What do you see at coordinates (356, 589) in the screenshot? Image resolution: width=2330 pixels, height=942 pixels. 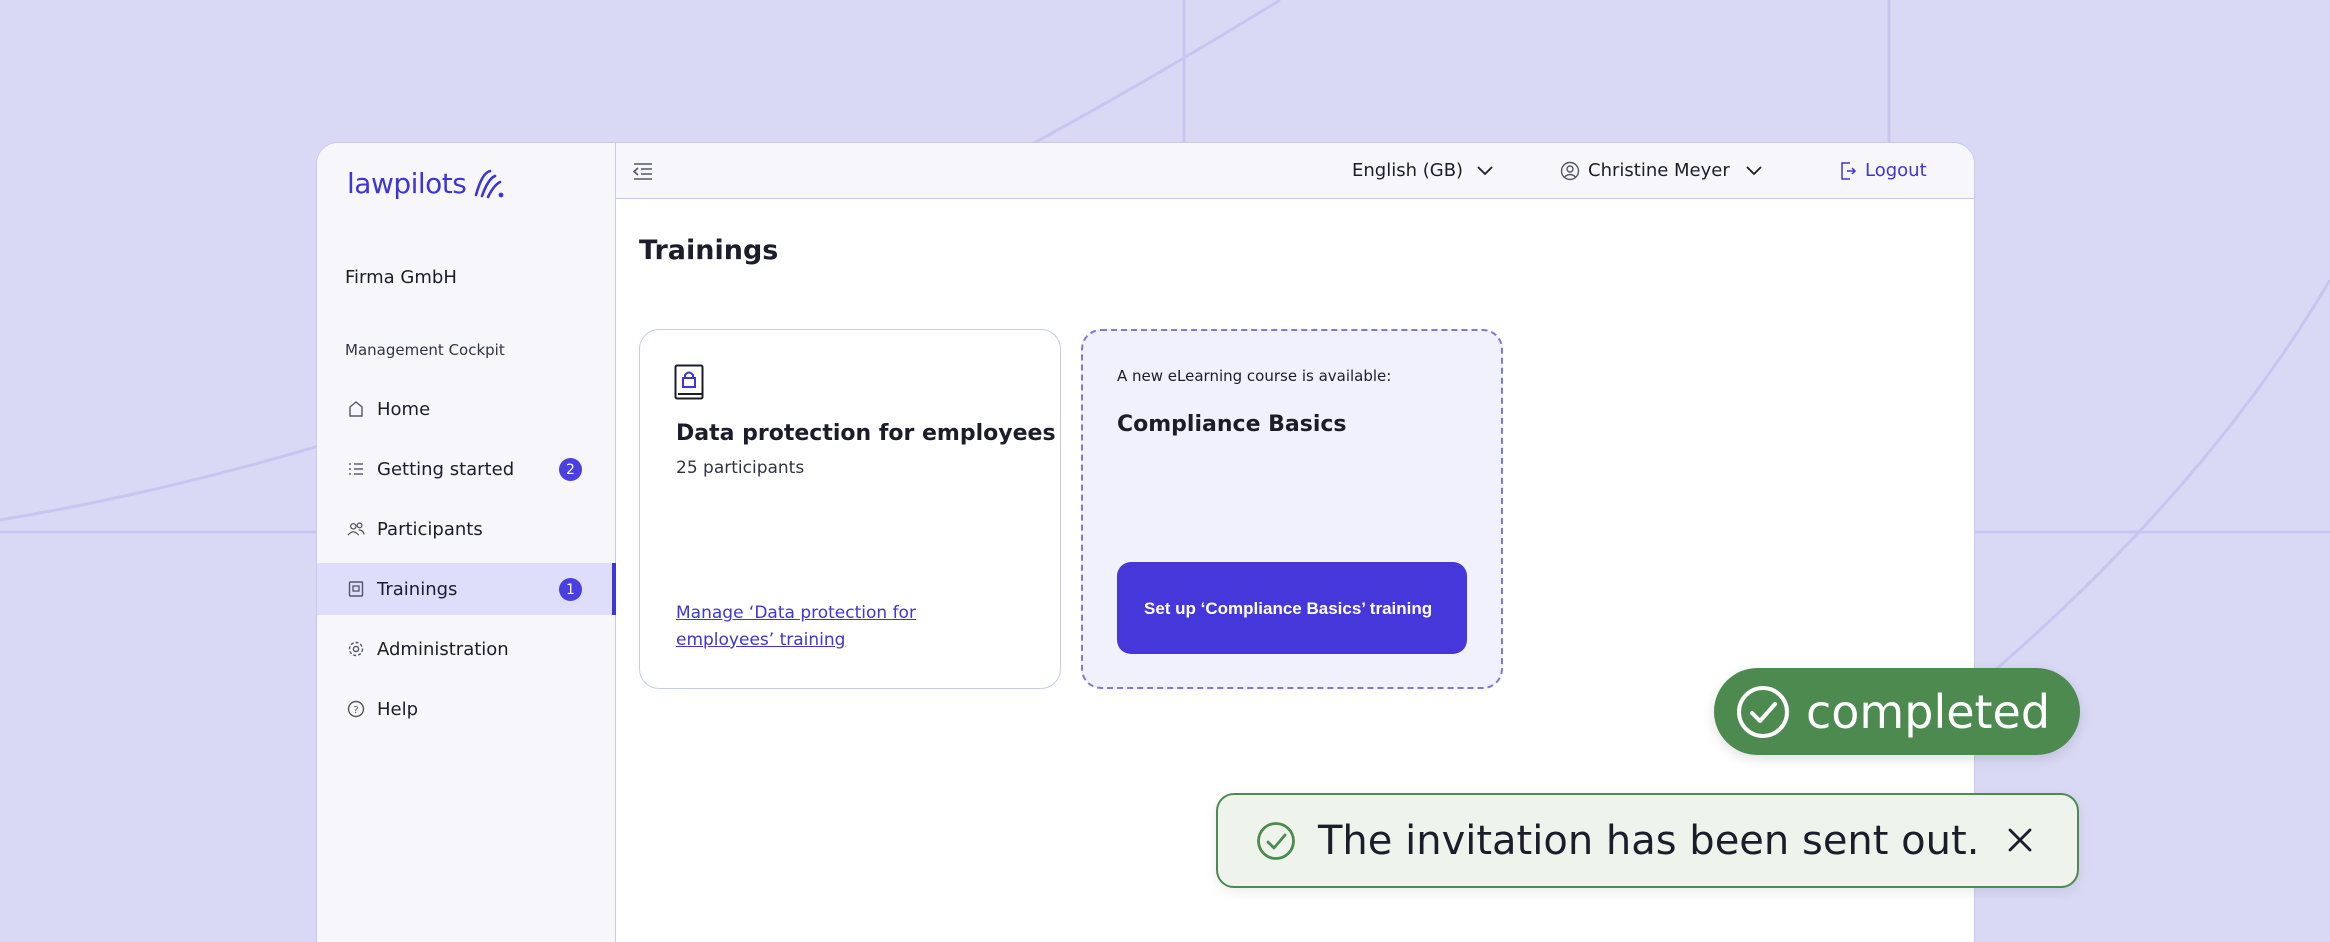 I see `training-icon` at bounding box center [356, 589].